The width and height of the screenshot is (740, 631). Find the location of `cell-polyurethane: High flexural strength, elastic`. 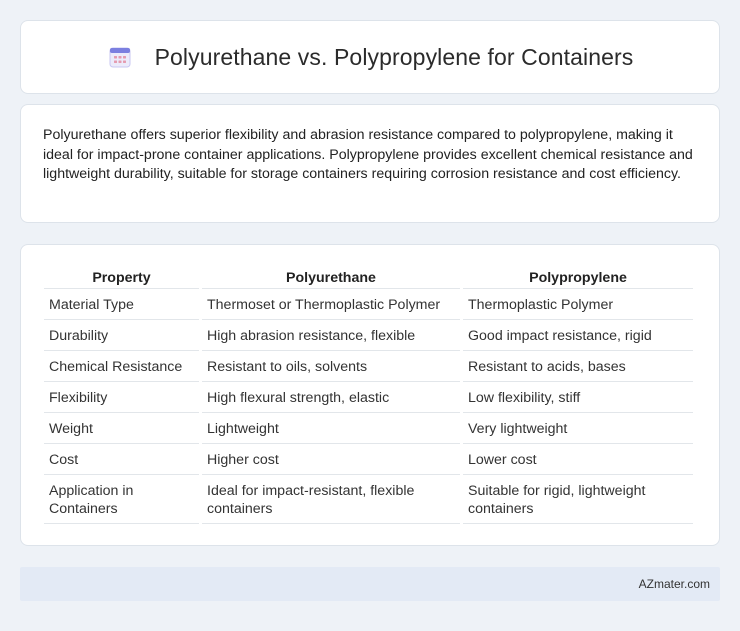

cell-polyurethane: High flexural strength, elastic is located at coordinates (331, 397).